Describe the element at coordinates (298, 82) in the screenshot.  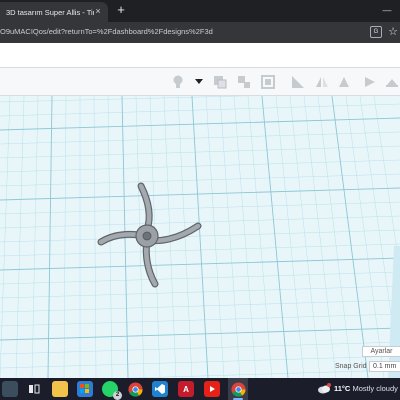
I see `ruler-triangle-icon` at that location.